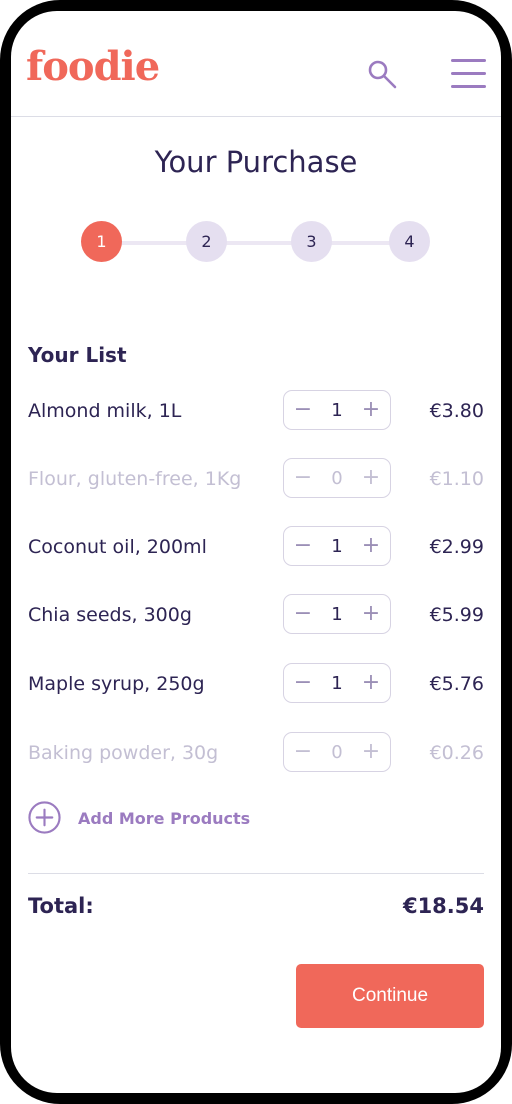 Image resolution: width=512 pixels, height=1104 pixels. I want to click on total-label: Total:, so click(61, 906).